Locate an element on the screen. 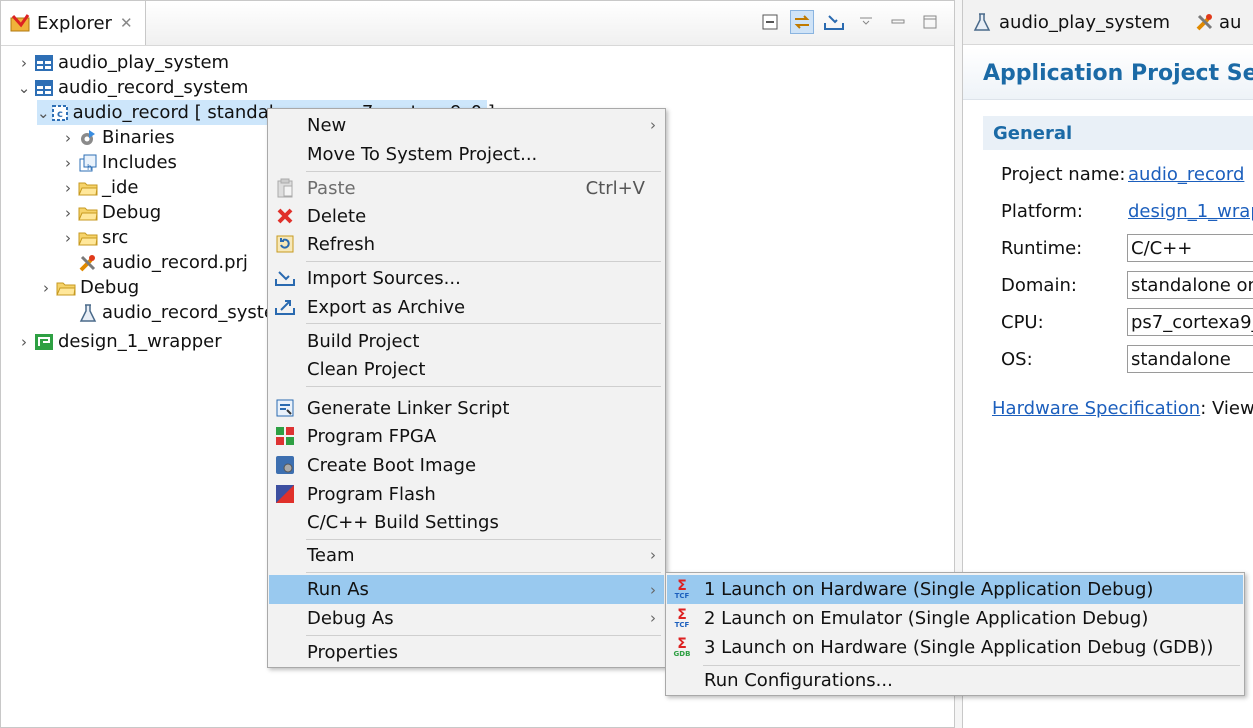 The width and height of the screenshot is (1253, 728). menu-item-program-flash: Program Flash is located at coordinates (466, 494).